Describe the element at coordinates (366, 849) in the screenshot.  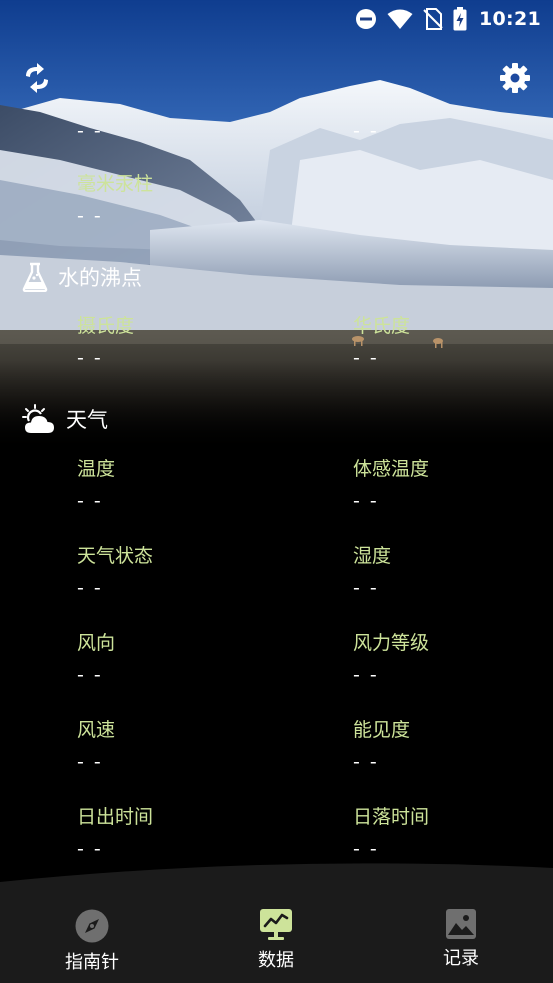
I see `sunset-value: - -` at that location.